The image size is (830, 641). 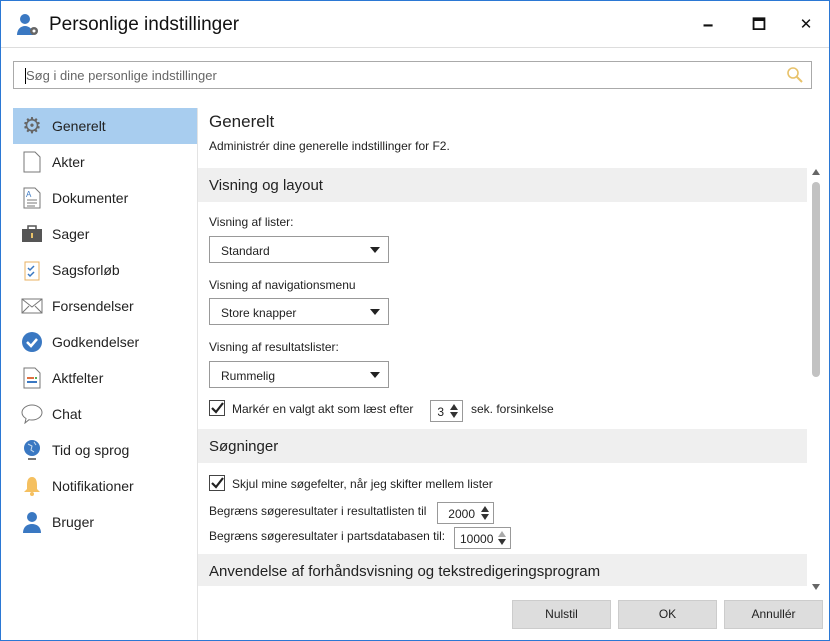 I want to click on check-circle-icon, so click(x=32, y=342).